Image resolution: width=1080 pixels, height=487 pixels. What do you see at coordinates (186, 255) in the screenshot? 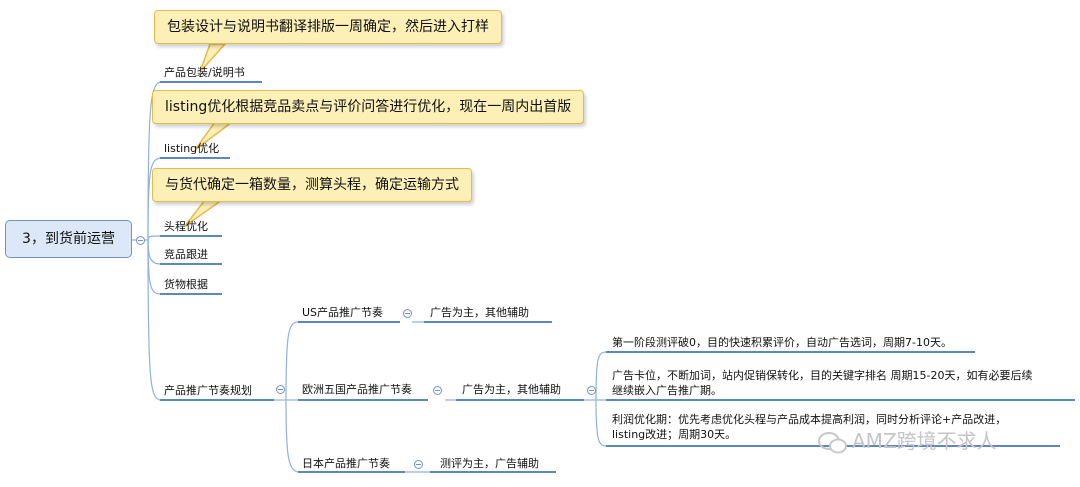
I see `branch-competitor: 竞品跟进` at bounding box center [186, 255].